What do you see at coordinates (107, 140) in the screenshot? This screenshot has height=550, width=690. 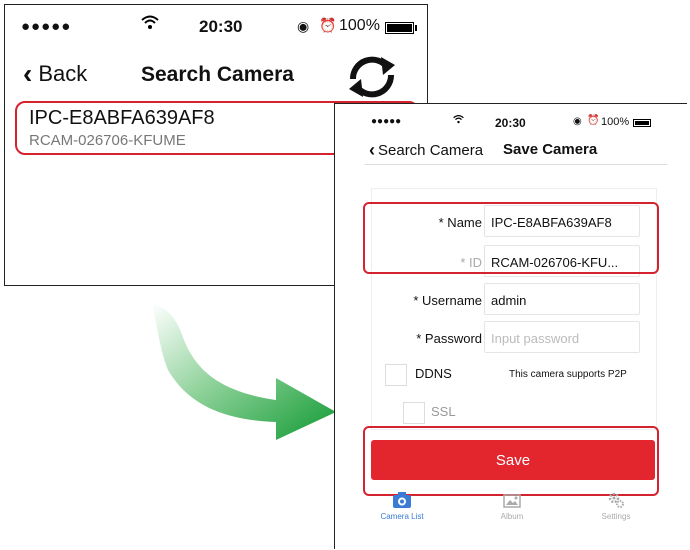 I see `camera-id: RCAM-026706-KFUME` at bounding box center [107, 140].